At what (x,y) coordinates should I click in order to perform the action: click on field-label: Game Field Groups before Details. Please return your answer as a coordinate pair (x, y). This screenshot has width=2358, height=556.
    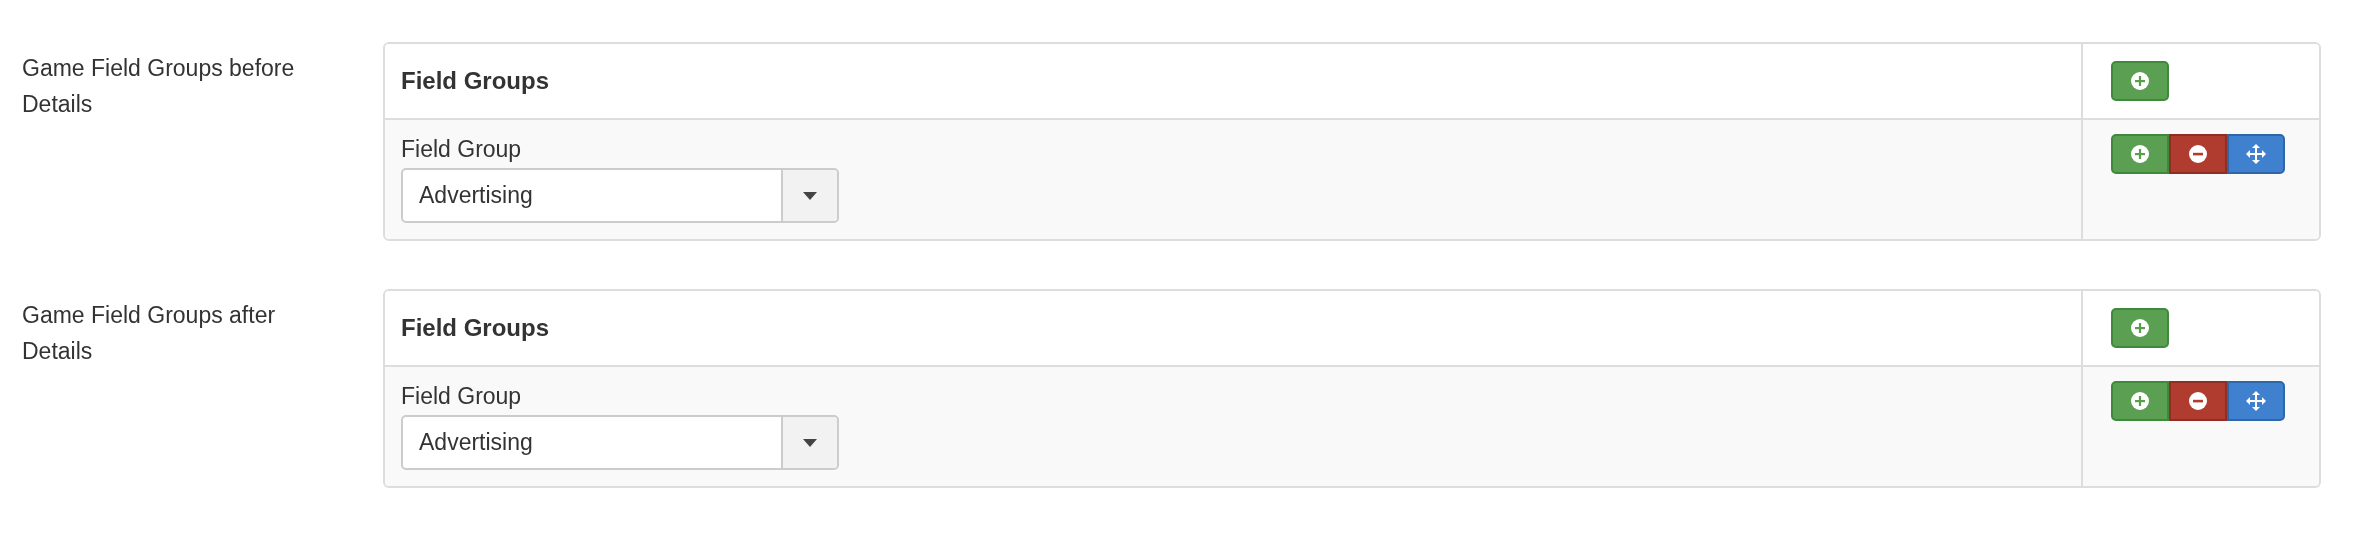
    Looking at the image, I should click on (159, 86).